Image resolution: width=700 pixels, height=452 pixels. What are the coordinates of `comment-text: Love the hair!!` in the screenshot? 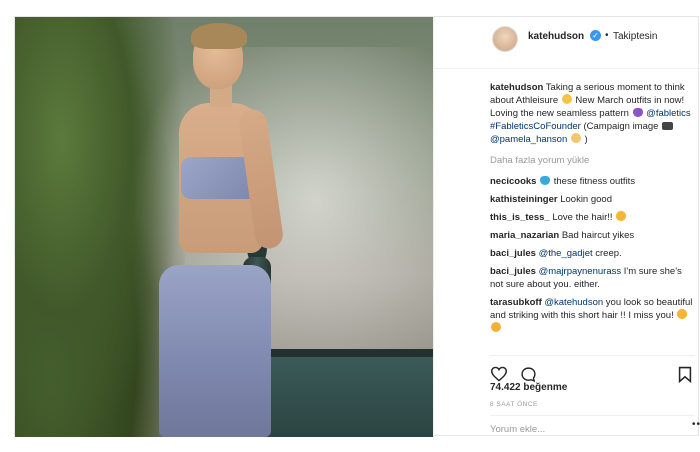 It's located at (582, 217).